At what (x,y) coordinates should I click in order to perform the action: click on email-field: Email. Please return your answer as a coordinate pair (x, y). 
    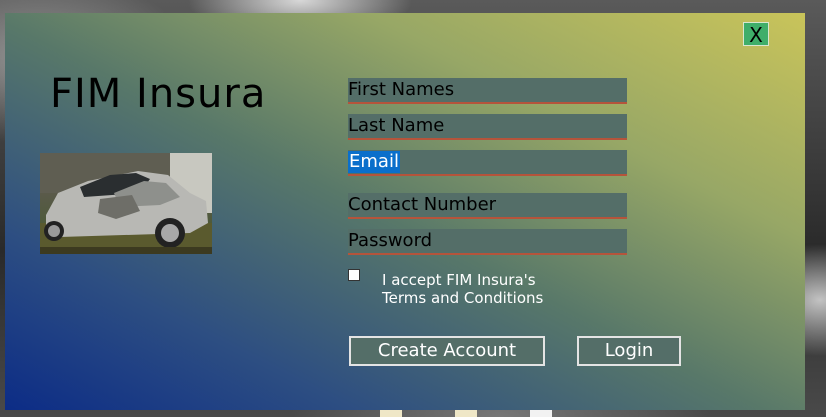
    Looking at the image, I should click on (487, 163).